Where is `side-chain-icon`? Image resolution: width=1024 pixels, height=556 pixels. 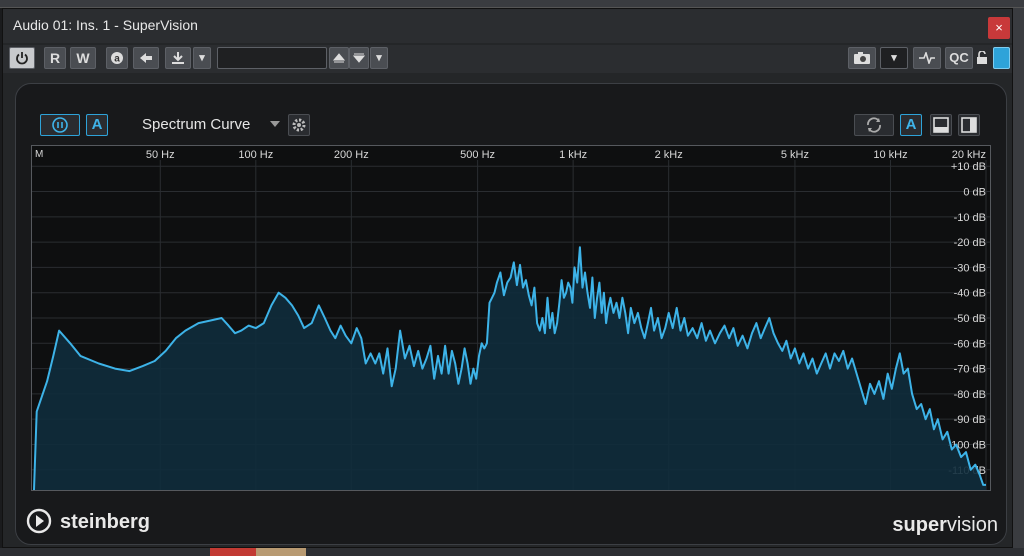 side-chain-icon is located at coordinates (178, 58).